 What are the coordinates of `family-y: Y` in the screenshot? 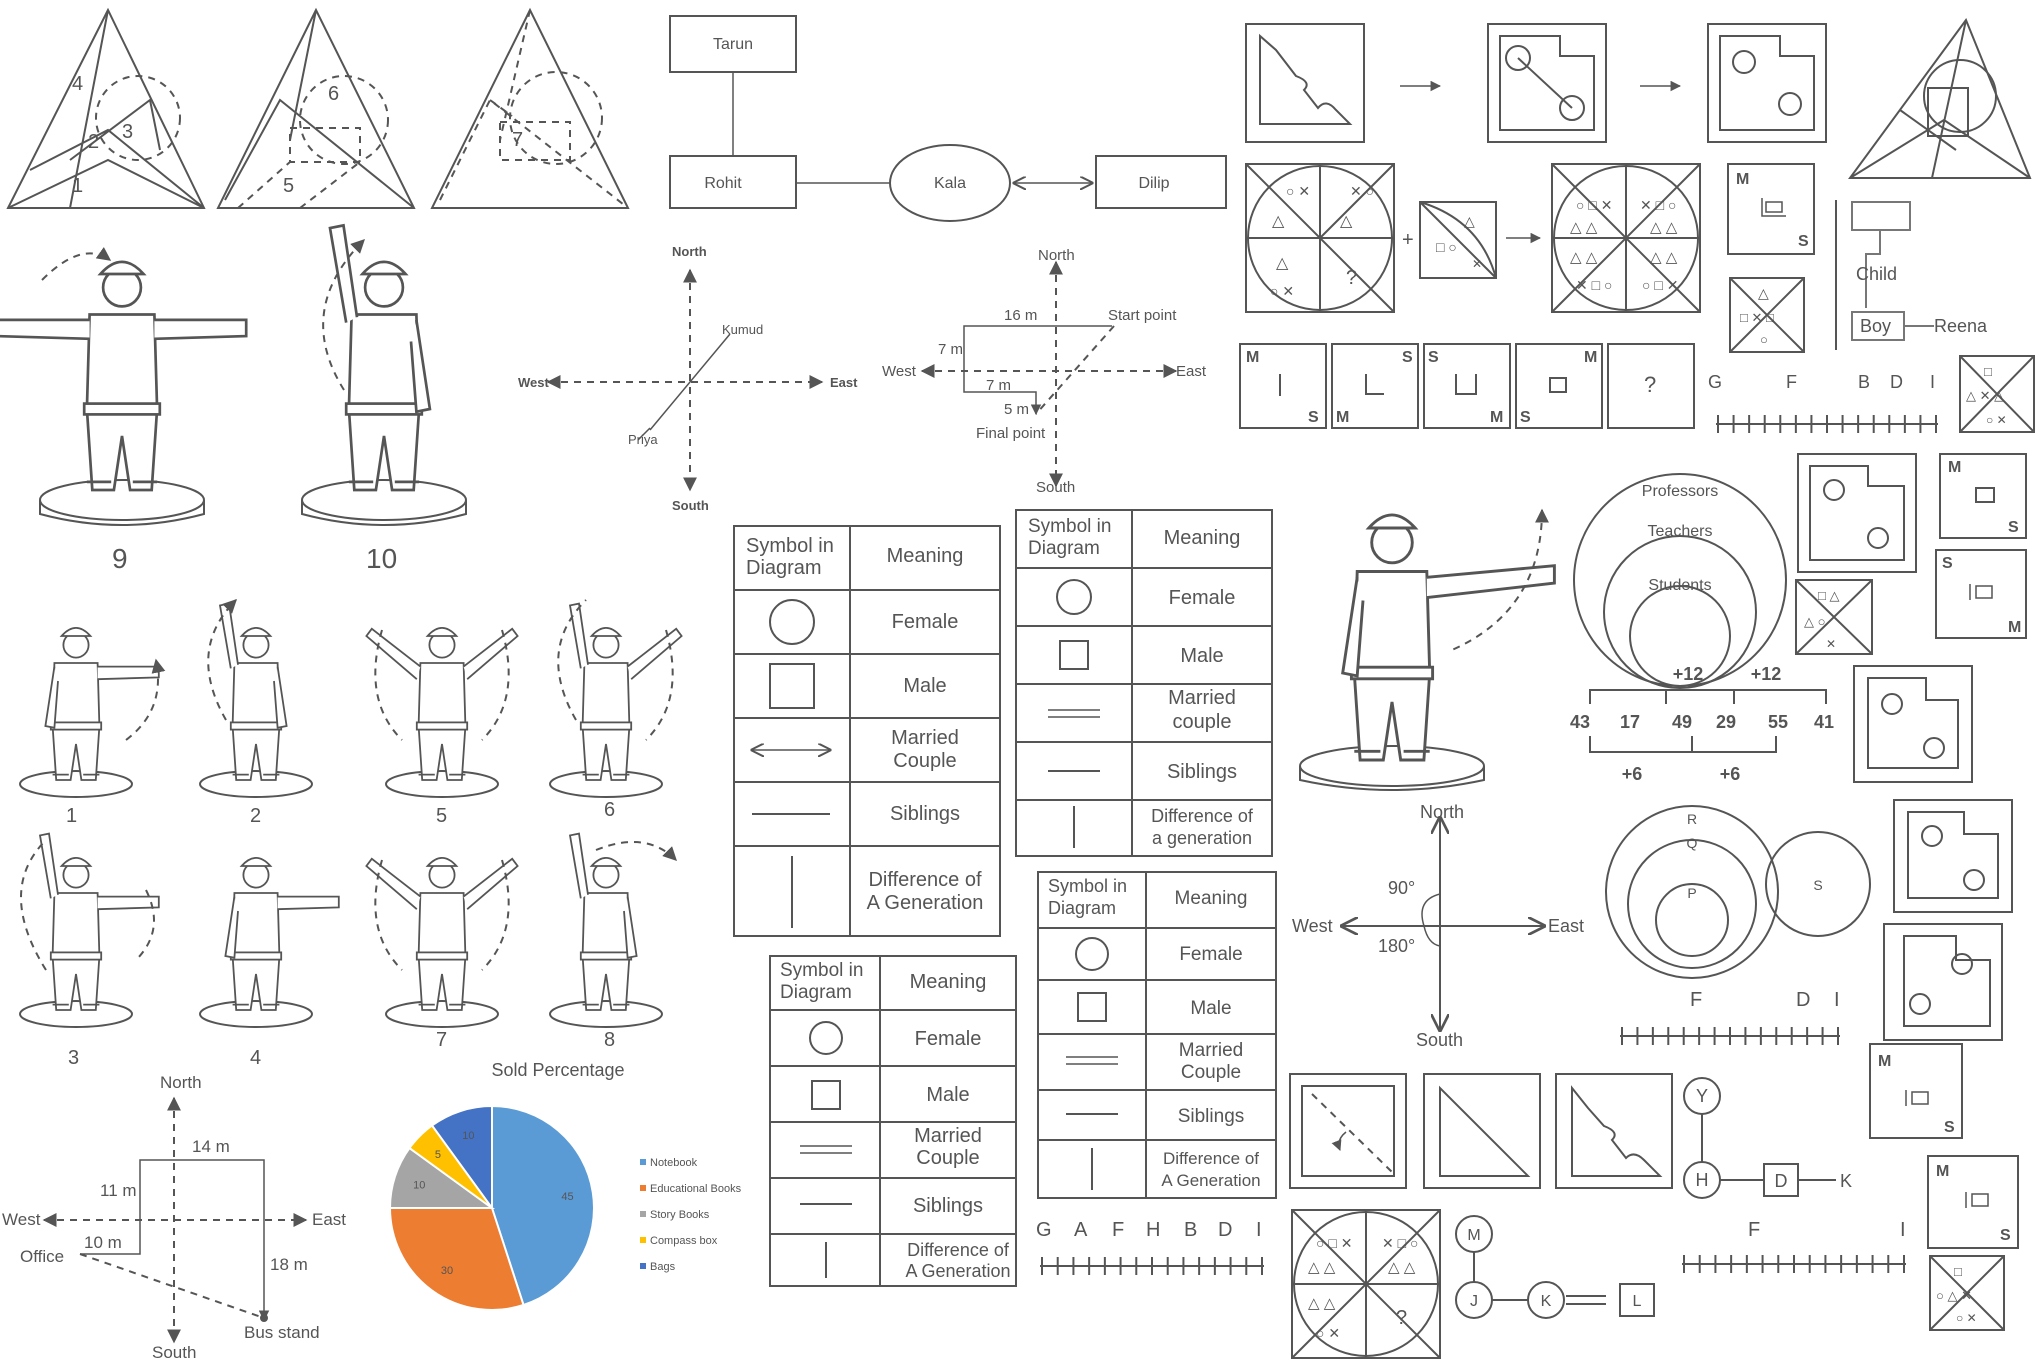 It's located at (1702, 1096).